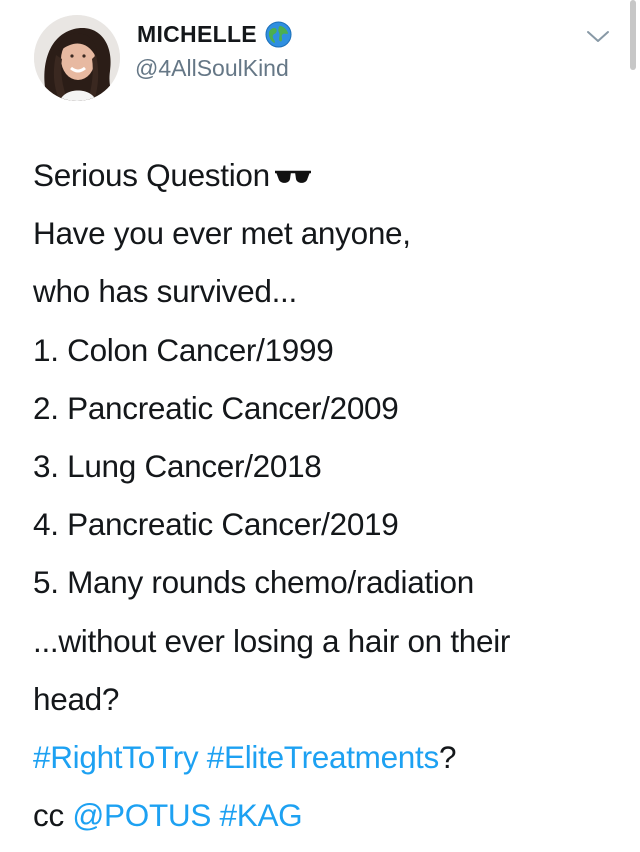 This screenshot has height=852, width=640. I want to click on display-name-text: MICHELLE, so click(197, 34).